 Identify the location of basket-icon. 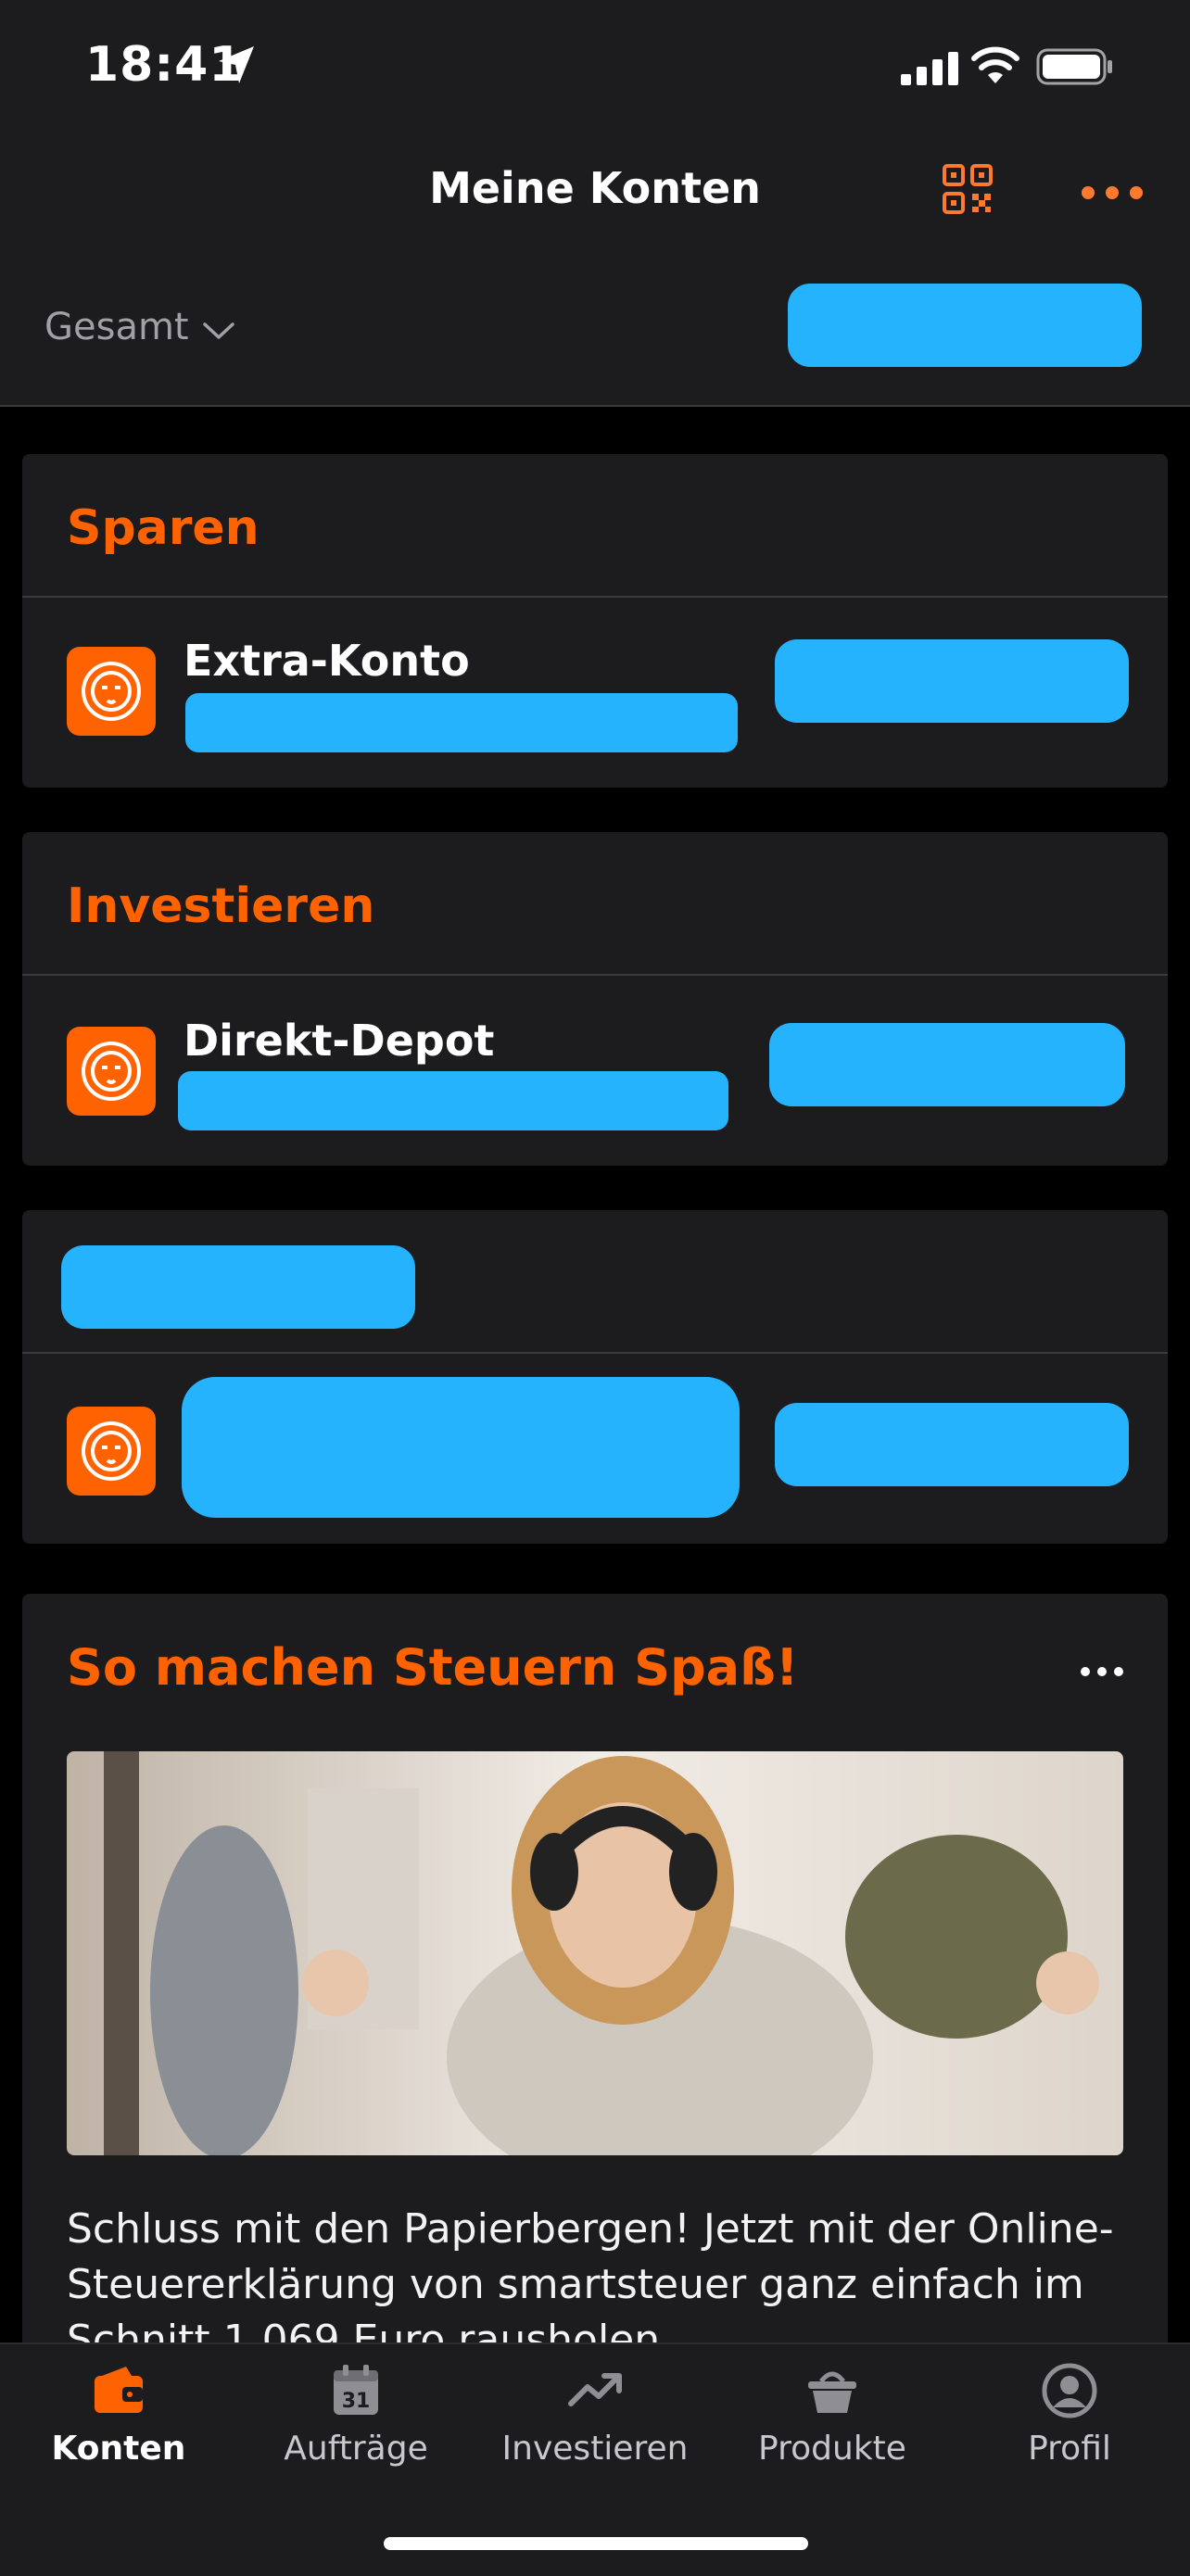
(832, 2392).